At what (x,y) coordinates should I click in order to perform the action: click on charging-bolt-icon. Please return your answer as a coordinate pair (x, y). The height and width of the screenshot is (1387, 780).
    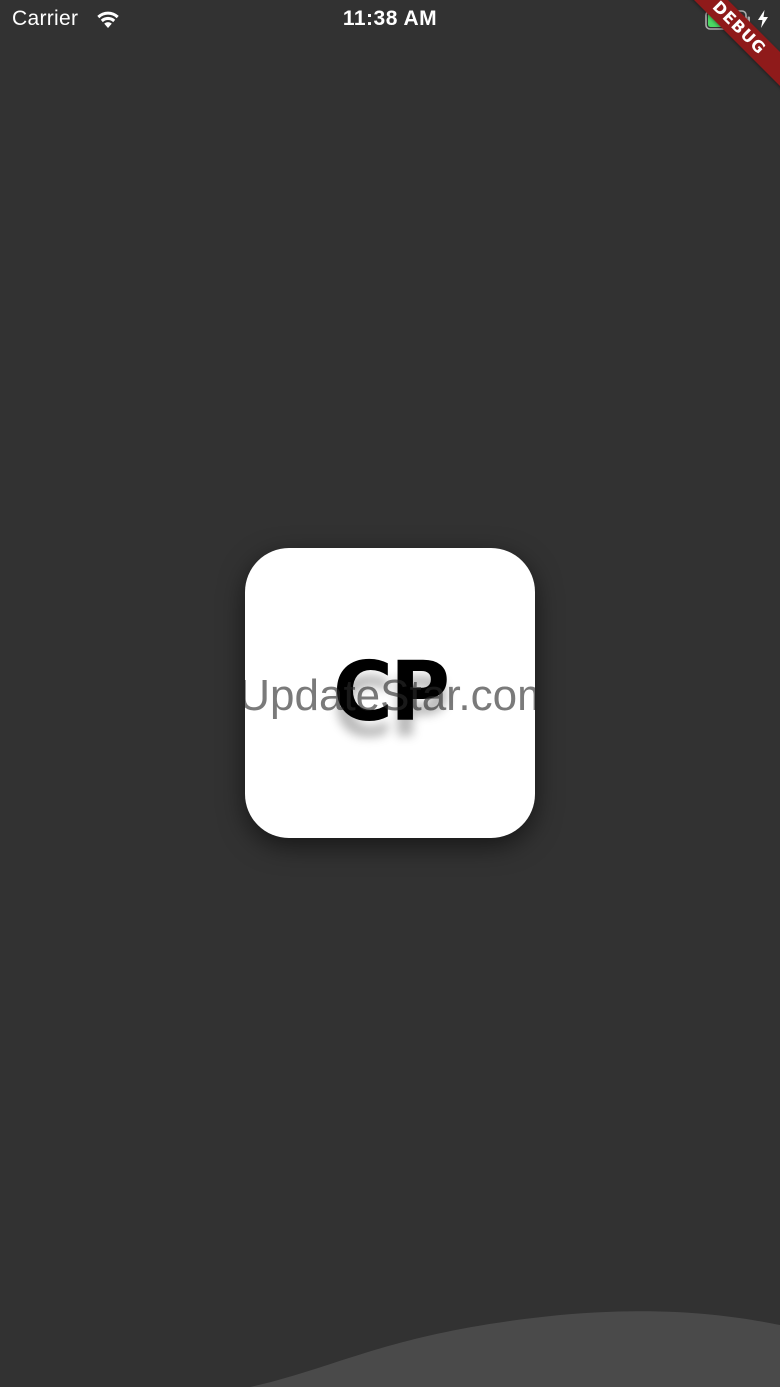
    Looking at the image, I should click on (763, 19).